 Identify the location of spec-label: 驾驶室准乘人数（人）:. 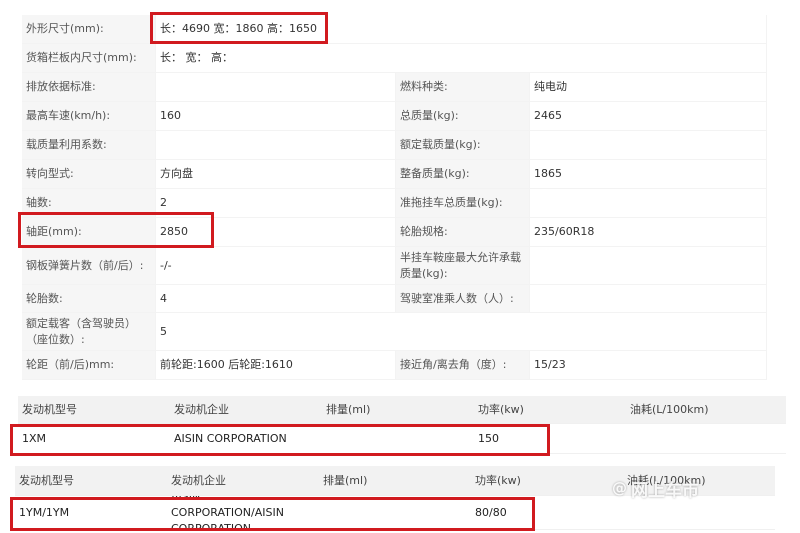
(463, 299).